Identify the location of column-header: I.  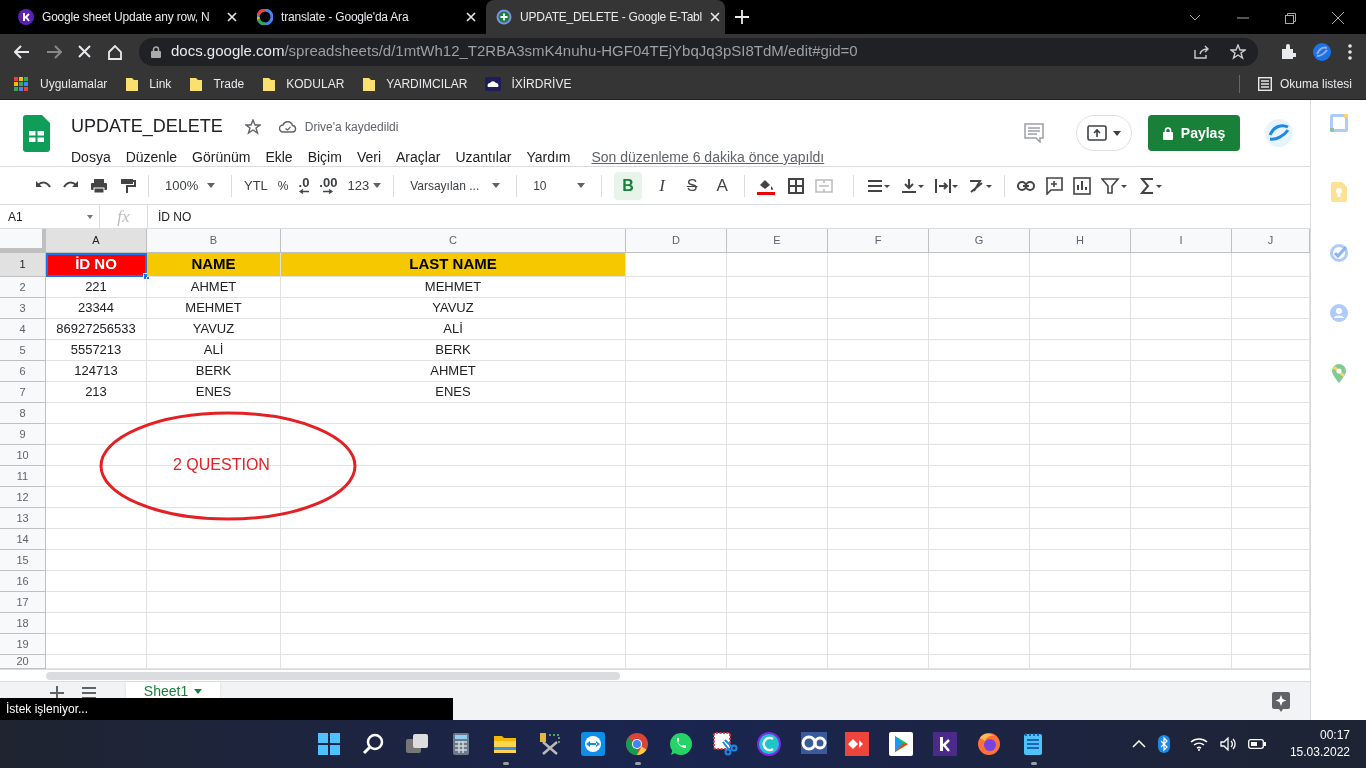
(1181, 240).